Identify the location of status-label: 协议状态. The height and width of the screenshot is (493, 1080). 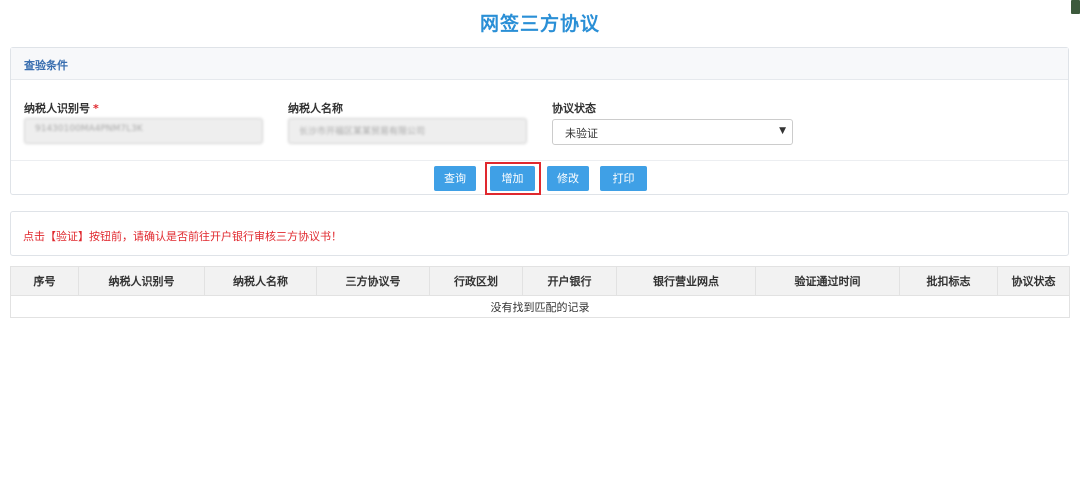
(574, 108).